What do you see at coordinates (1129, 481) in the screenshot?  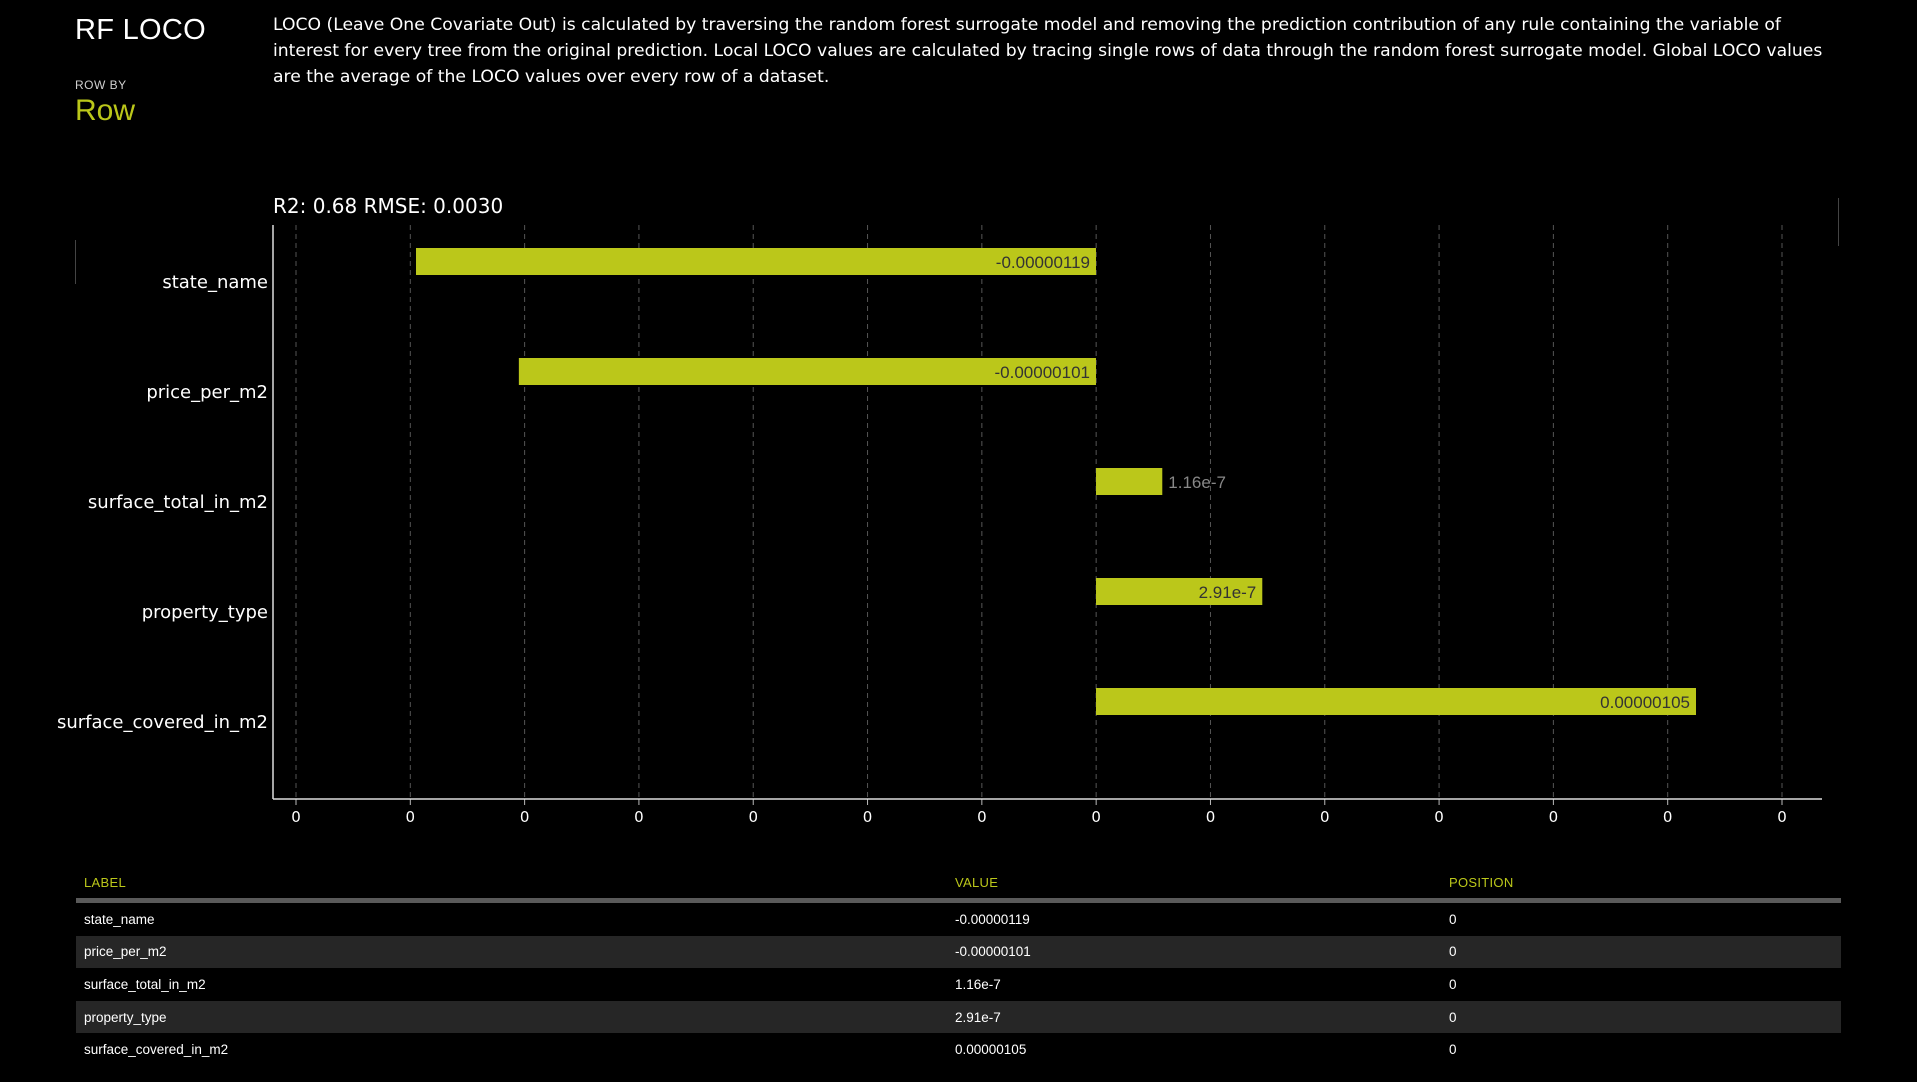 I see `bar-surface_total_in_m2` at bounding box center [1129, 481].